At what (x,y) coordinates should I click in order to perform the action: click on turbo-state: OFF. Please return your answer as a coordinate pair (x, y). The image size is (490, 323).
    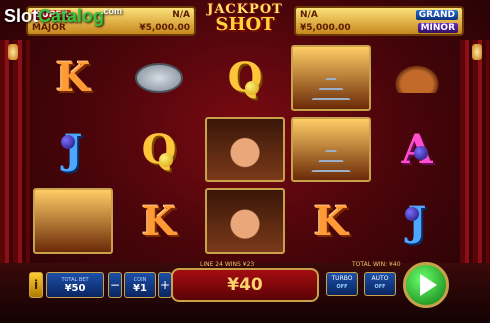
    Looking at the image, I should click on (342, 286).